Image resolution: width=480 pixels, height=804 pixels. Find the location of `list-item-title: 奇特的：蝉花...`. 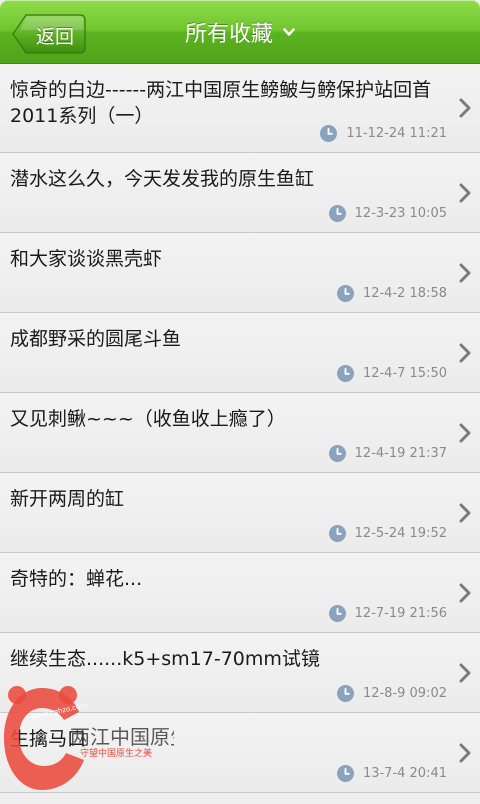

list-item-title: 奇特的：蝉花... is located at coordinates (76, 579).